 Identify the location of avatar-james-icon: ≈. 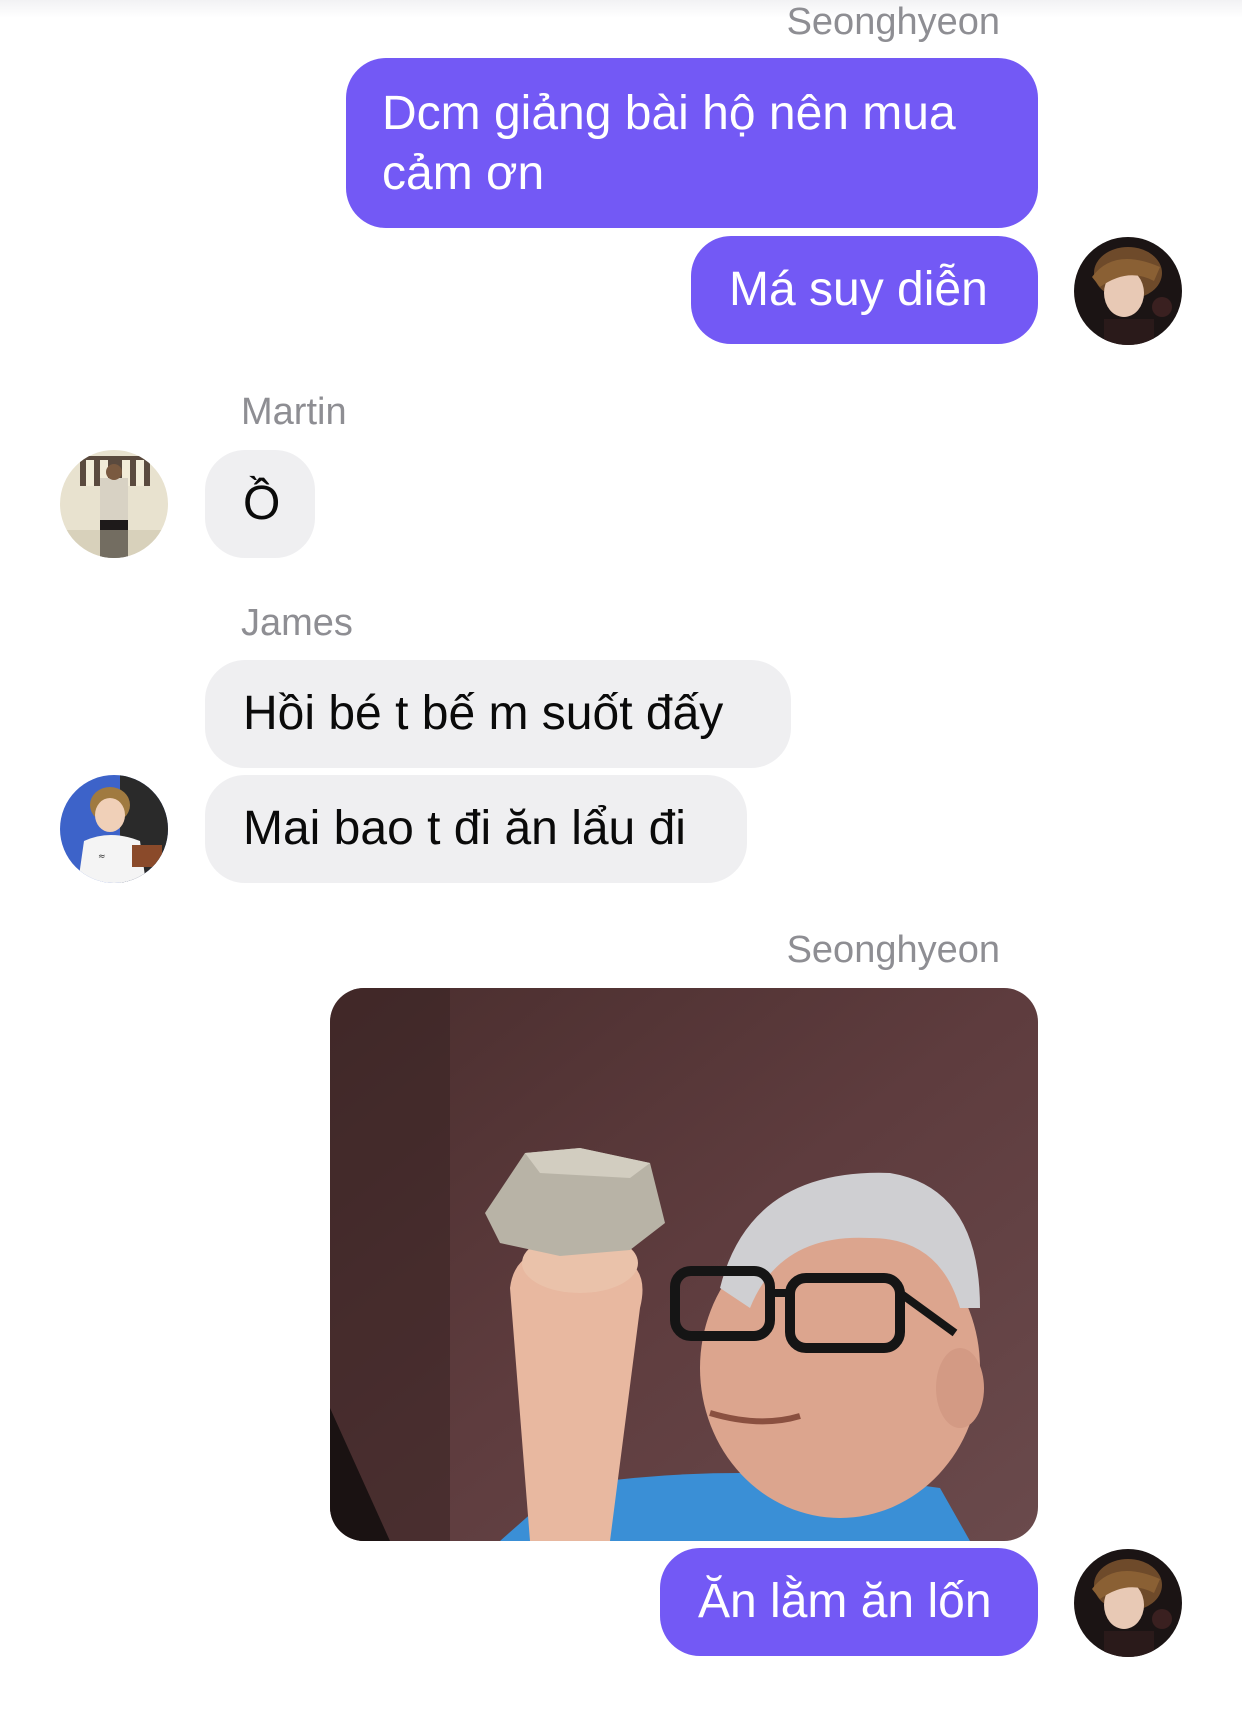
(114, 829).